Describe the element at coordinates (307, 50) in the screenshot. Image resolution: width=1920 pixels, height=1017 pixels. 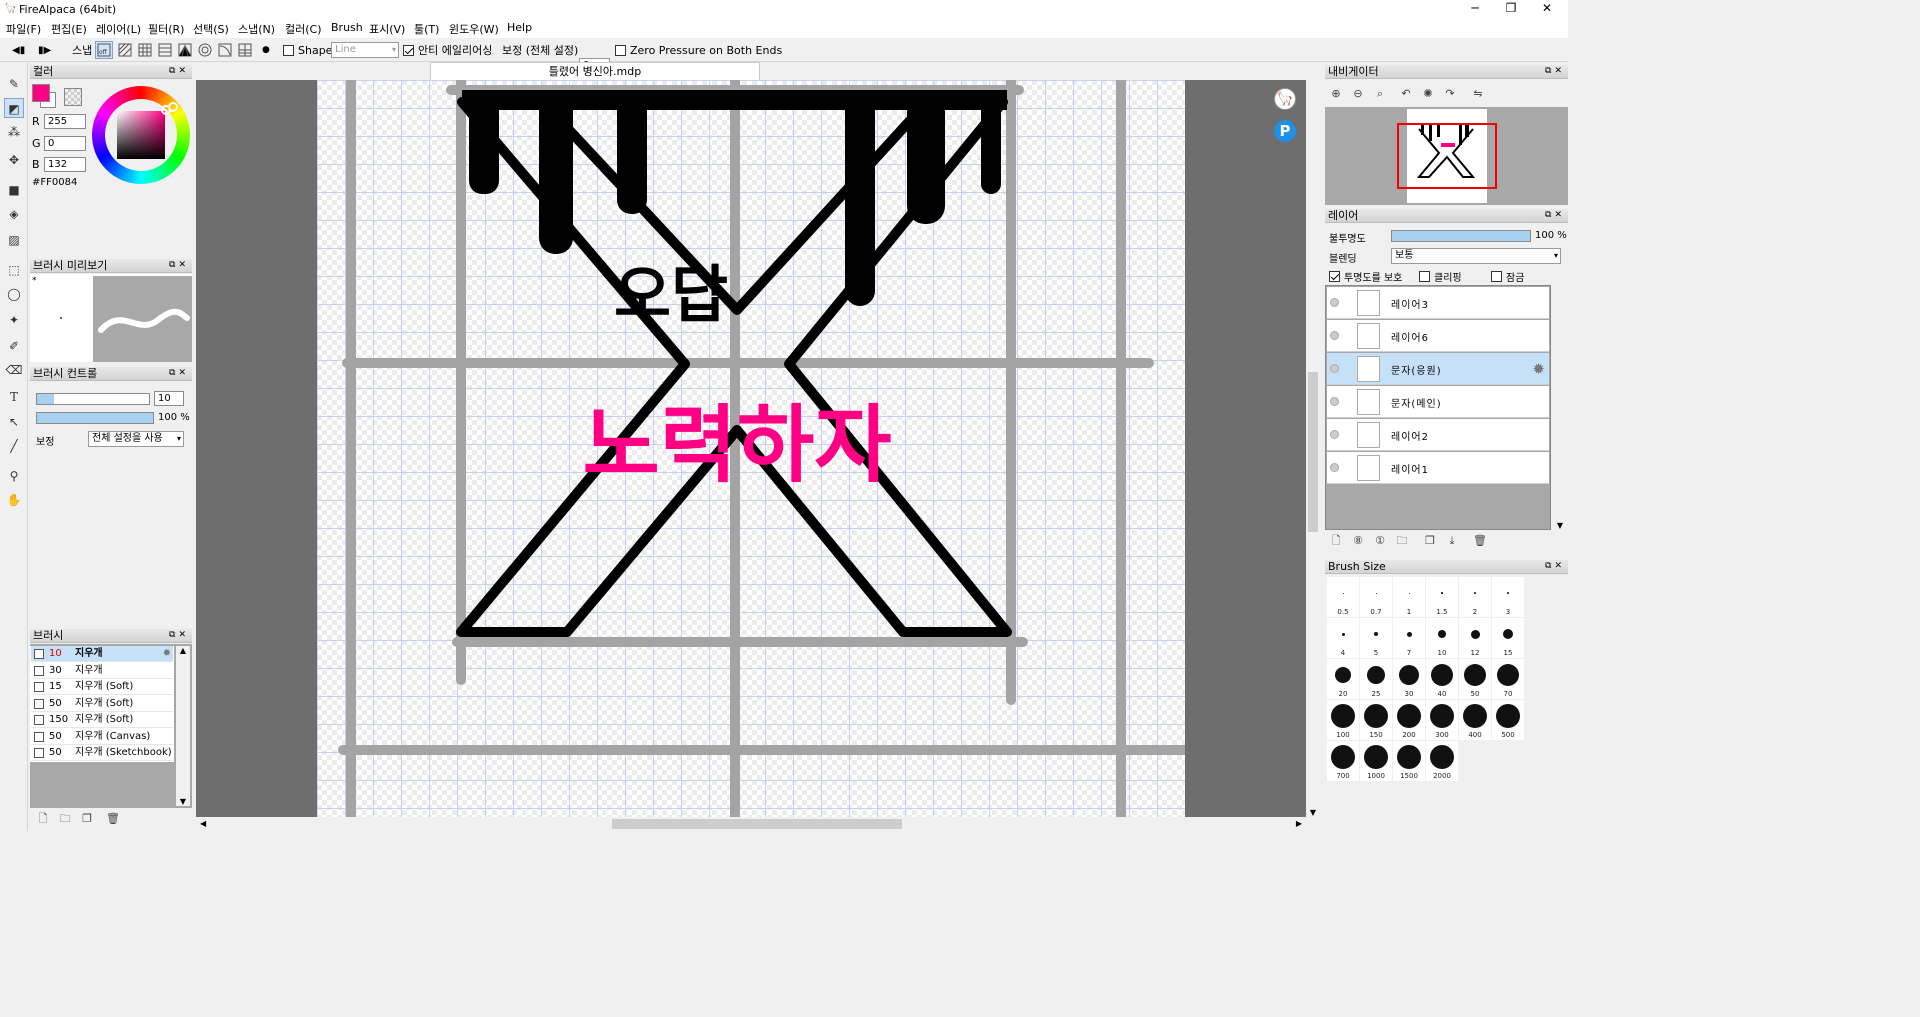
I see `shape-checkbox: Shape` at that location.